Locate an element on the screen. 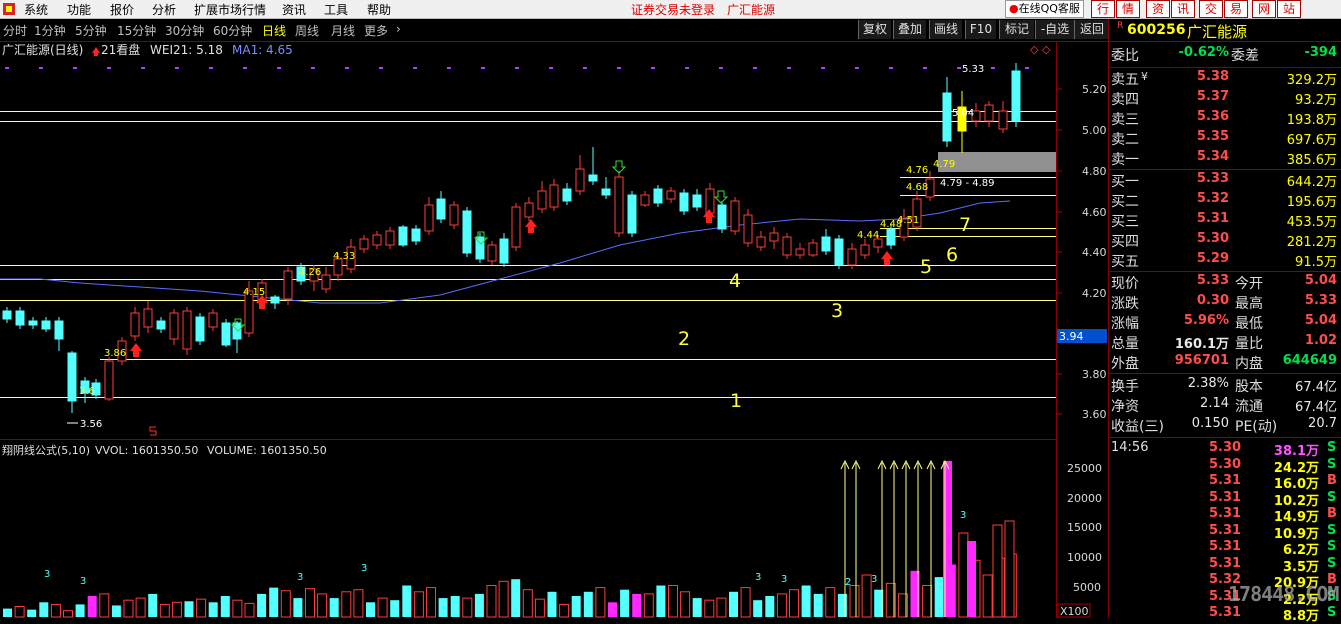 This screenshot has width=1341, height=624. fund-value: 2.38% is located at coordinates (1208, 383).